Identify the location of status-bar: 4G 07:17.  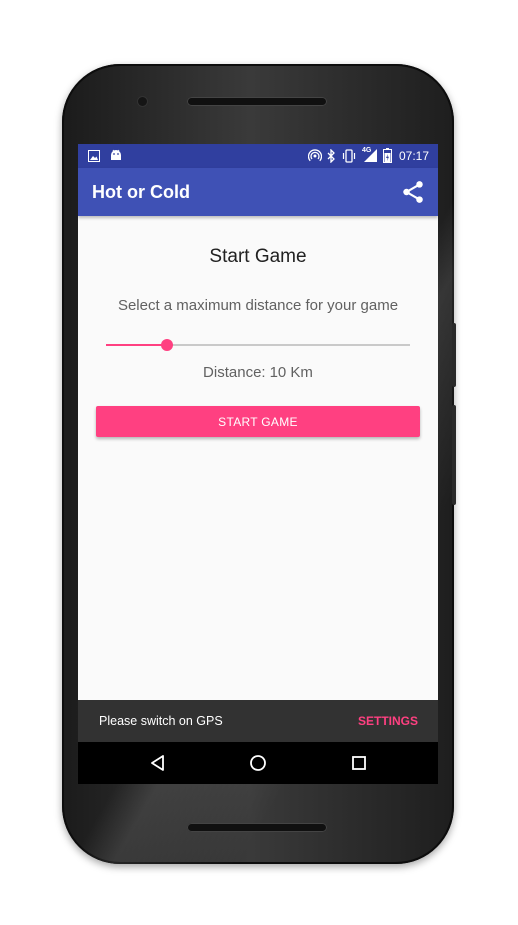
(258, 156).